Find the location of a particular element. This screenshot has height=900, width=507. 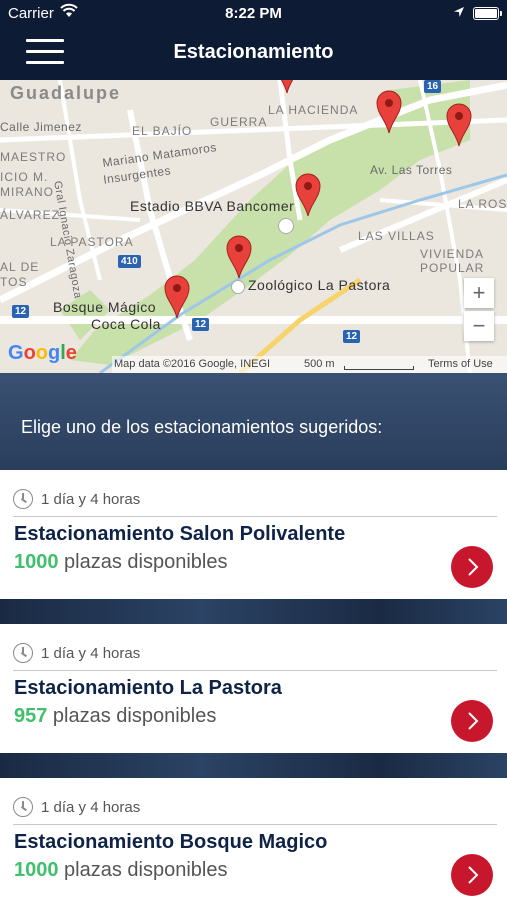

status-bar: Carrier 8:22 PM is located at coordinates (253, 14).